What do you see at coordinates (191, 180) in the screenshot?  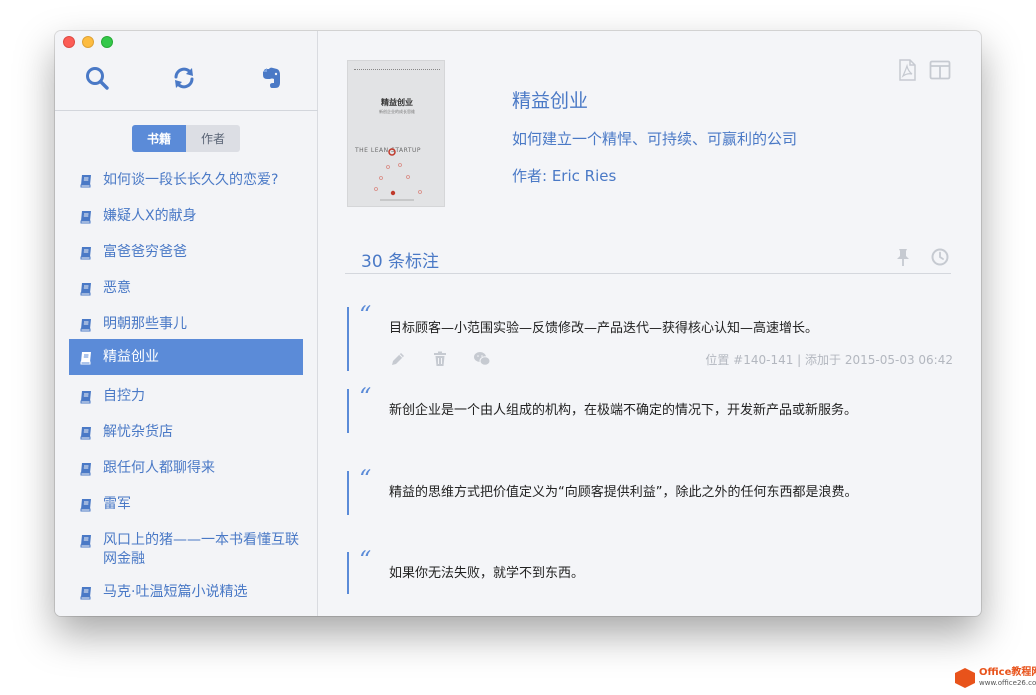 I see `book-title: 如何谈一段长长久久的恋爱?` at bounding box center [191, 180].